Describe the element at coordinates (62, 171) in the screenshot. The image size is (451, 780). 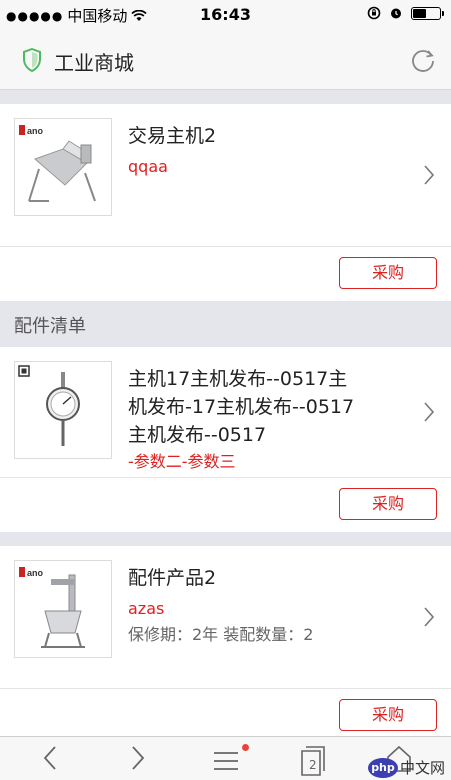
I see `machine-illustration-icon` at that location.